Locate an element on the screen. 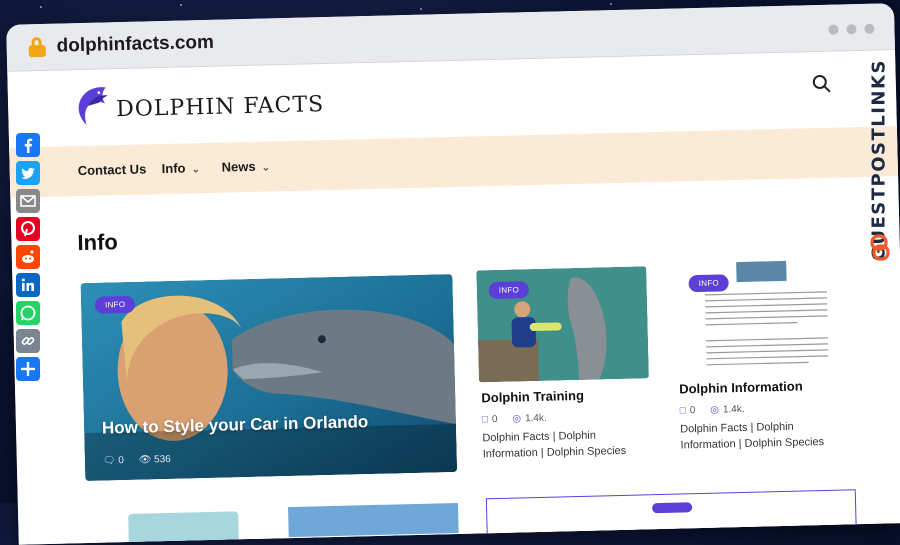 Image resolution: width=900 pixels, height=545 pixels. share-bar is located at coordinates (29, 259).